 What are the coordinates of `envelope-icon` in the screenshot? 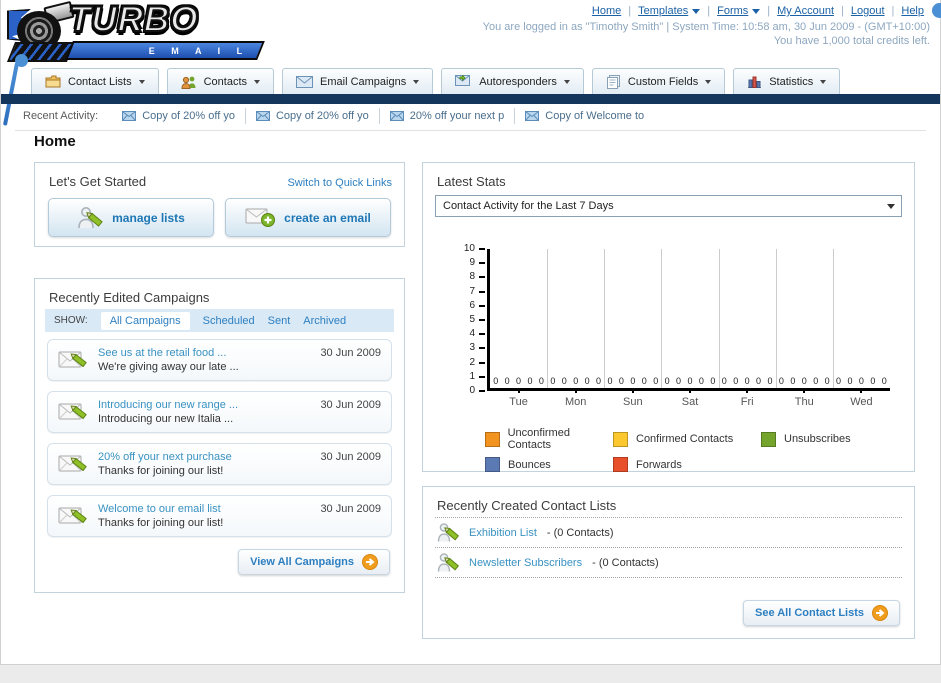 It's located at (305, 81).